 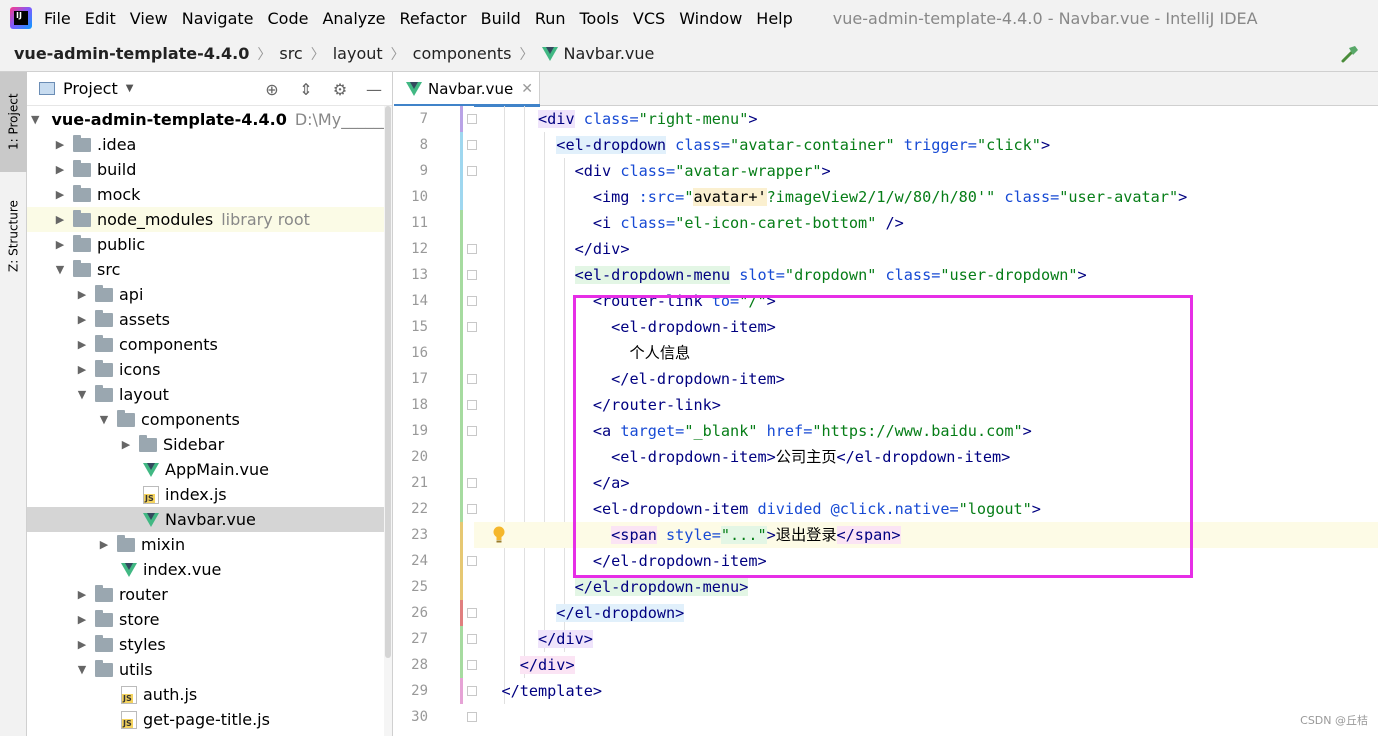 I want to click on tab-project-tool: 1: Project, so click(x=13, y=122).